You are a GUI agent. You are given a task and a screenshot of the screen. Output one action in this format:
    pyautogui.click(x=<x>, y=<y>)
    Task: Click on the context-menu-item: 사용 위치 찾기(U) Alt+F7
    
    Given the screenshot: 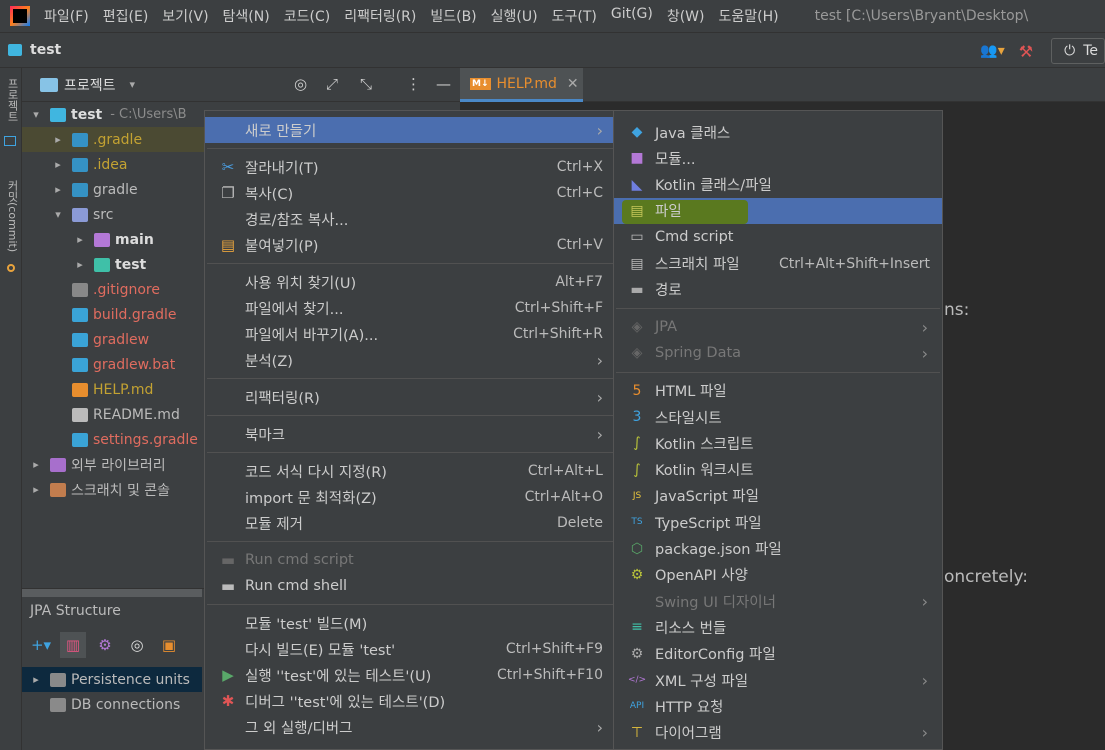 What is the action you would take?
    pyautogui.click(x=410, y=282)
    